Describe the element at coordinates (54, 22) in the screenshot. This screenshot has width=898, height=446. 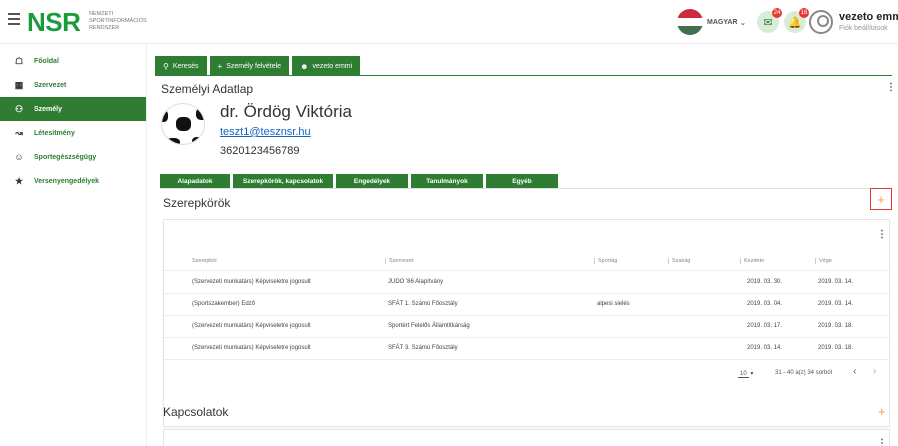
I see `app-logo: NSR` at that location.